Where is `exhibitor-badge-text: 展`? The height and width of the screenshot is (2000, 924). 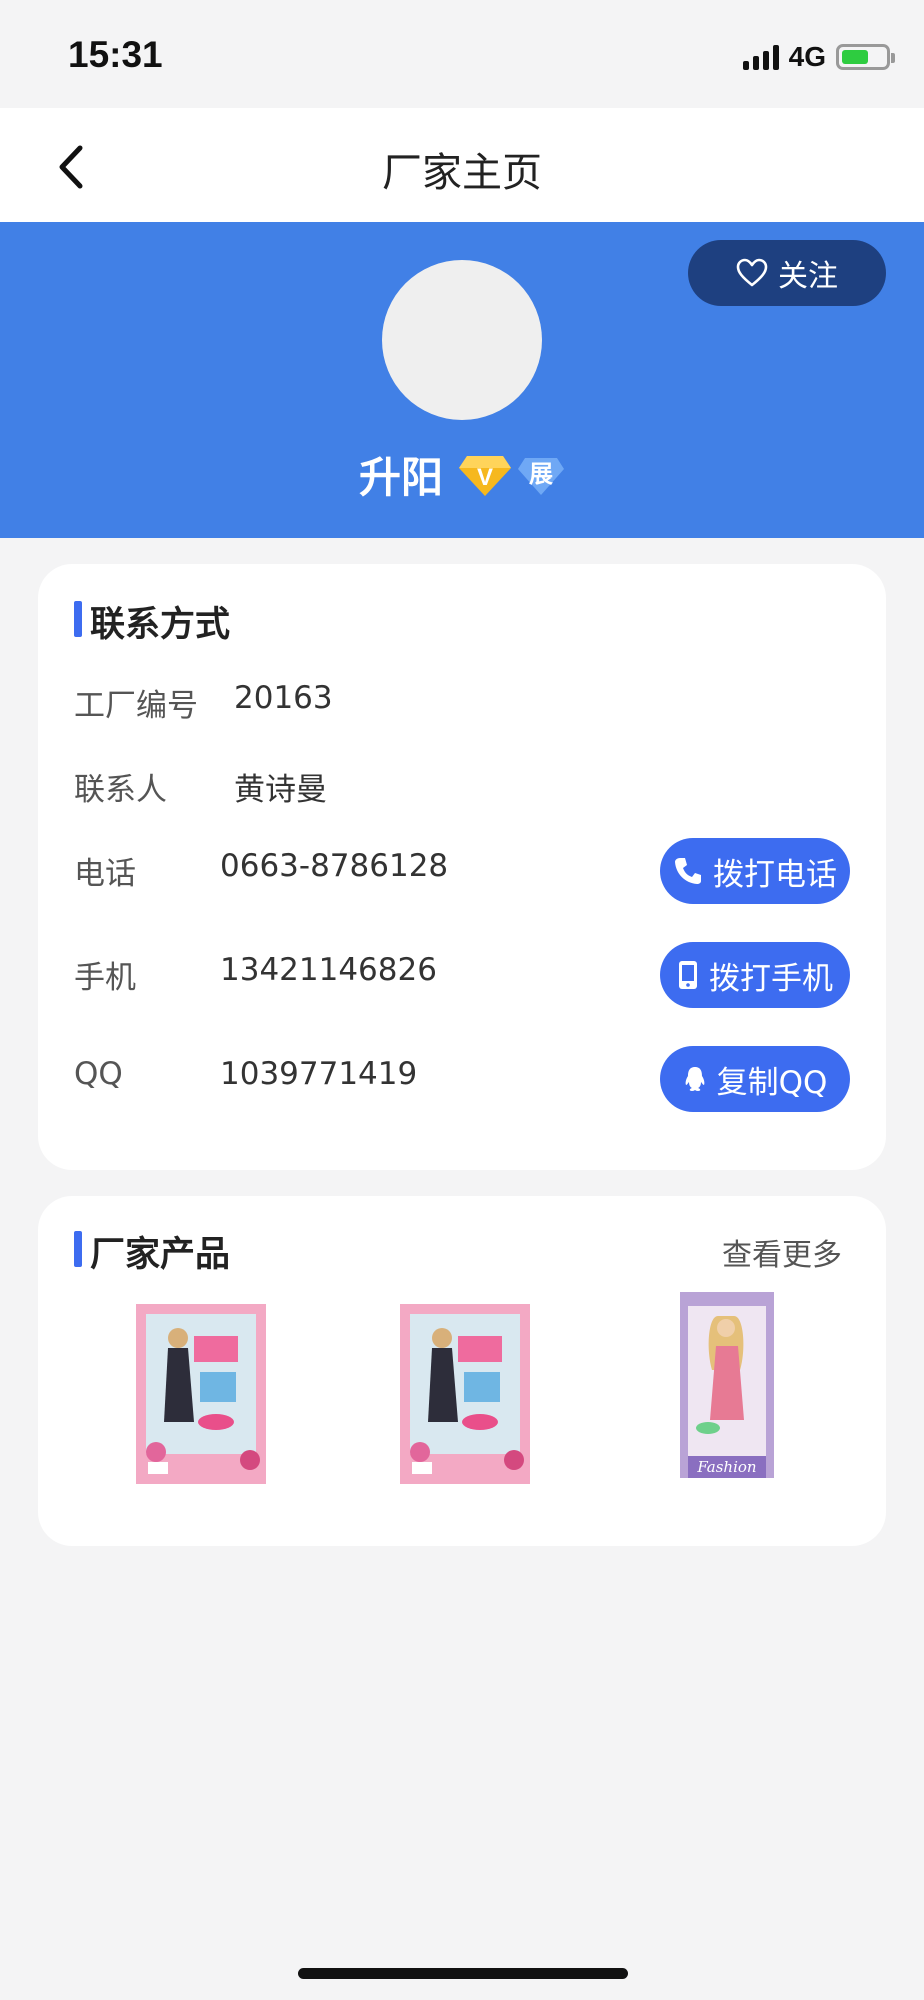
exhibitor-badge-text: 展 is located at coordinates (541, 474).